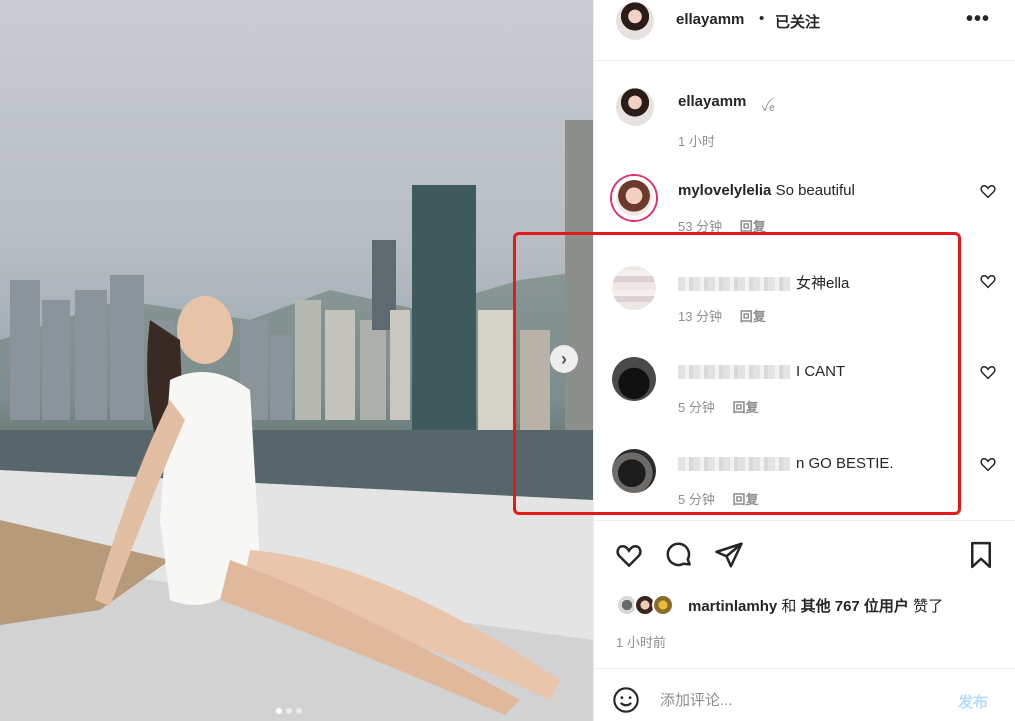 Image resolution: width=1015 pixels, height=721 pixels. I want to click on caption-text: ꪜꫀ, so click(768, 108).